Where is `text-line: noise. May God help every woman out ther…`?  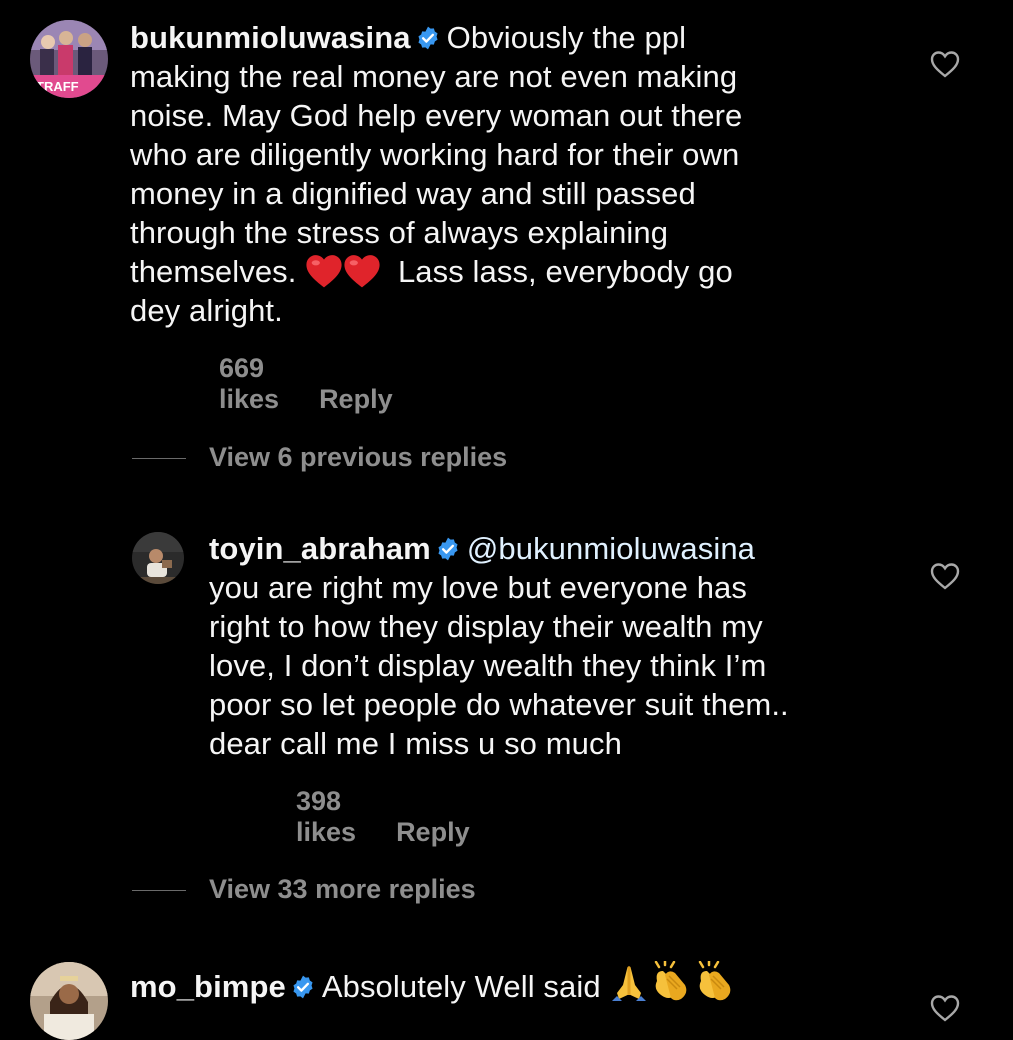 text-line: noise. May God help every woman out ther… is located at coordinates (436, 115).